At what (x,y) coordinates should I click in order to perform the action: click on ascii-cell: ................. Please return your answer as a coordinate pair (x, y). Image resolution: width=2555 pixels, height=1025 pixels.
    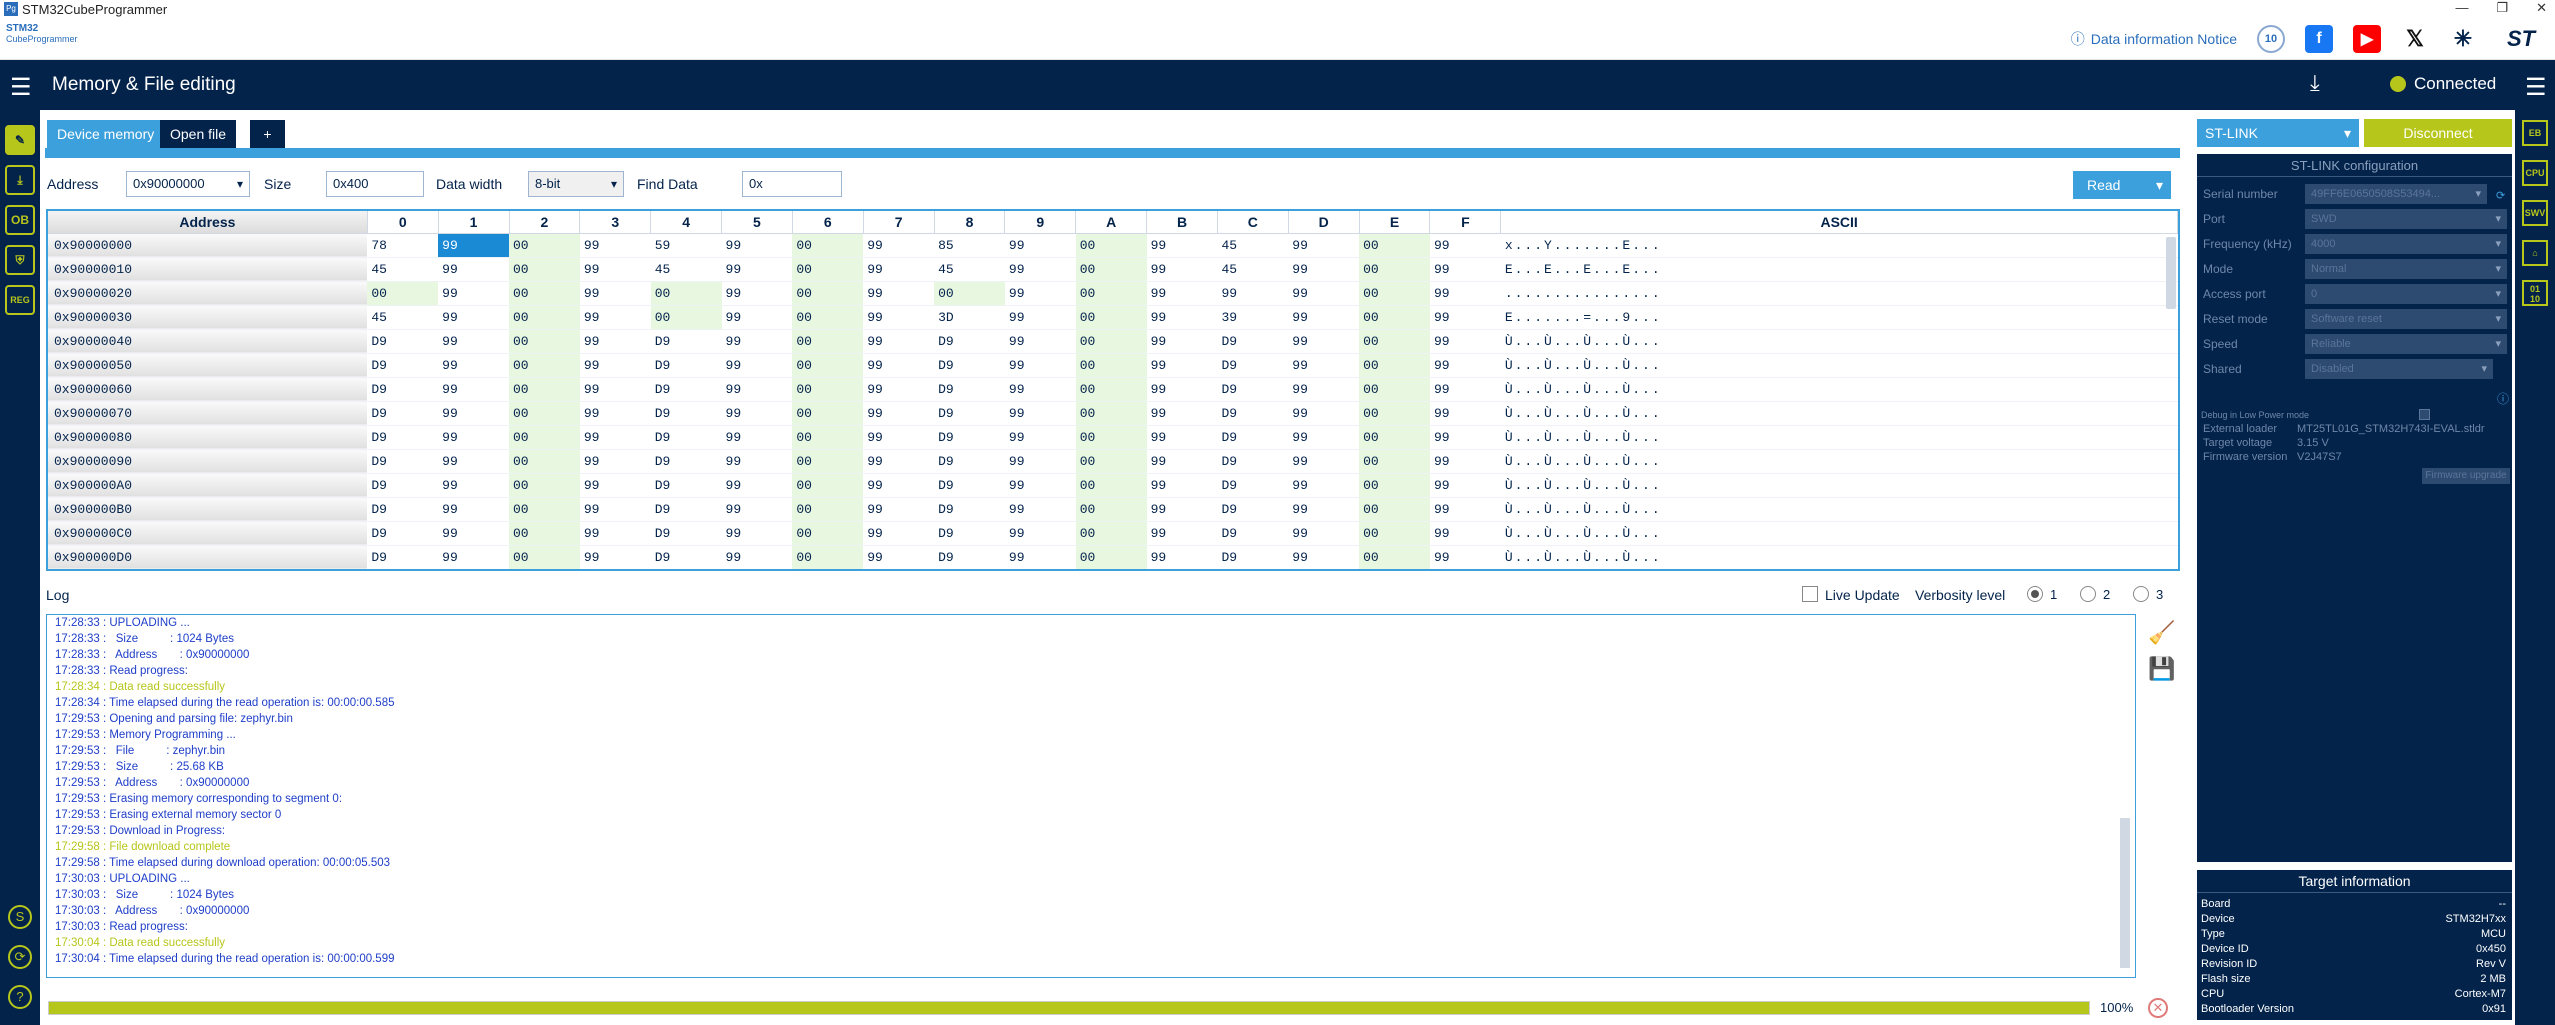
    Looking at the image, I should click on (1839, 293).